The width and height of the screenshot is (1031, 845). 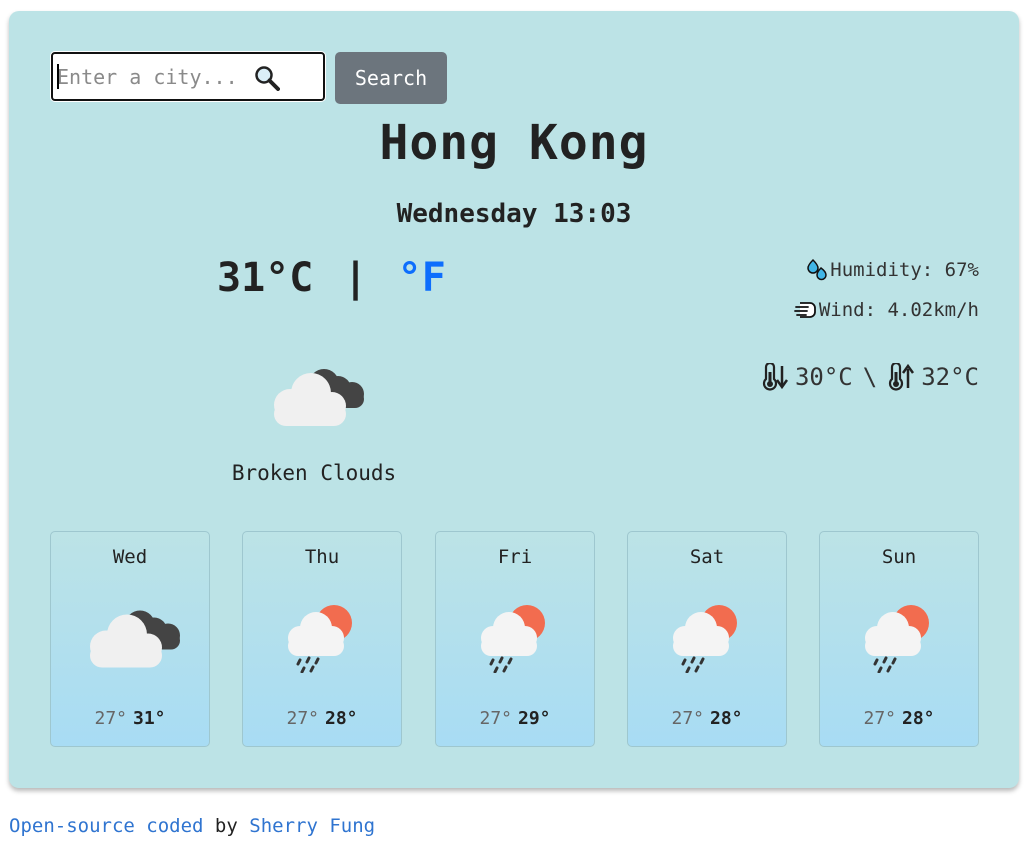 What do you see at coordinates (289, 278) in the screenshot?
I see `celsius-unit: °C` at bounding box center [289, 278].